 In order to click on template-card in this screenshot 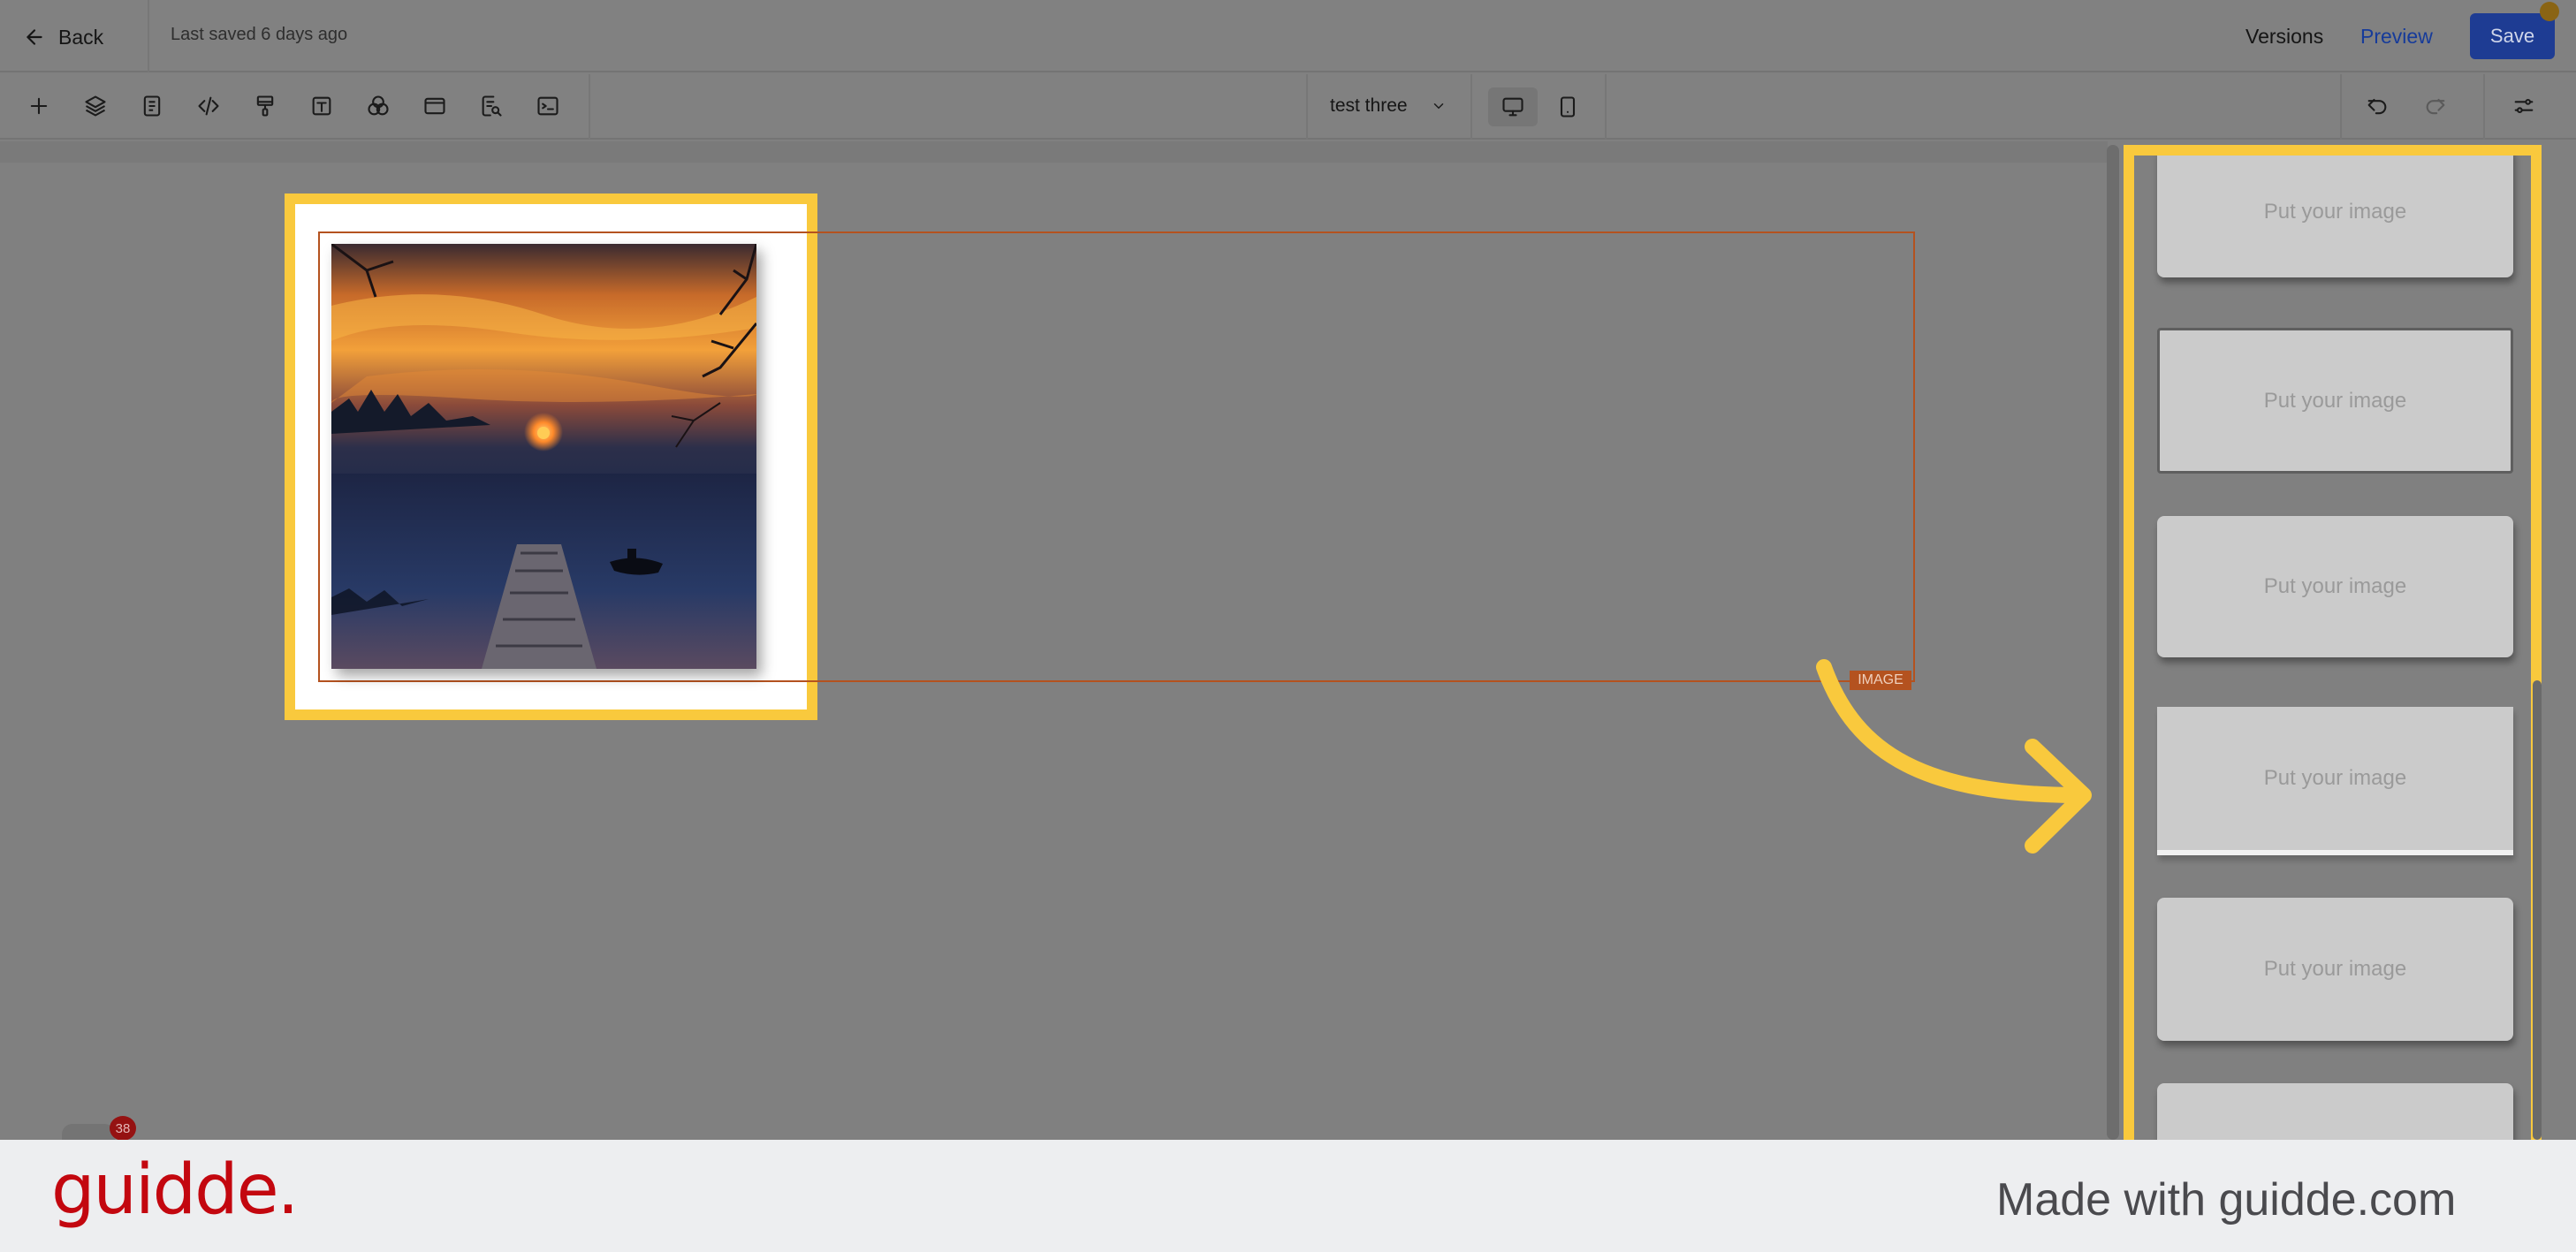, I will do `click(2335, 1111)`.